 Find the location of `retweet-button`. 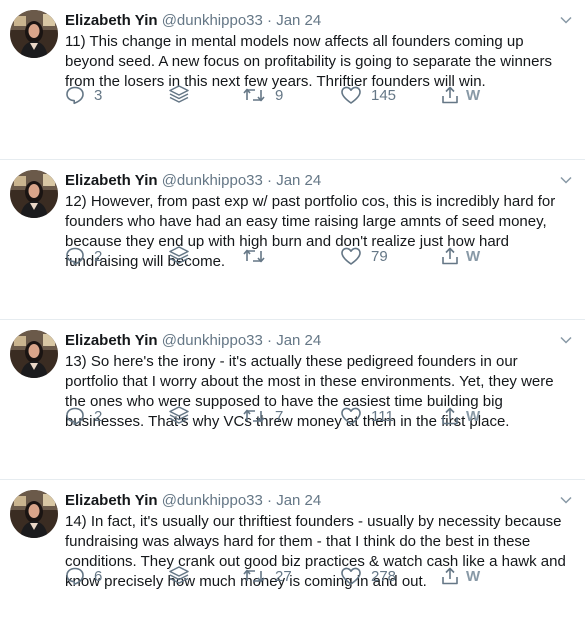

retweet-button is located at coordinates (258, 256).